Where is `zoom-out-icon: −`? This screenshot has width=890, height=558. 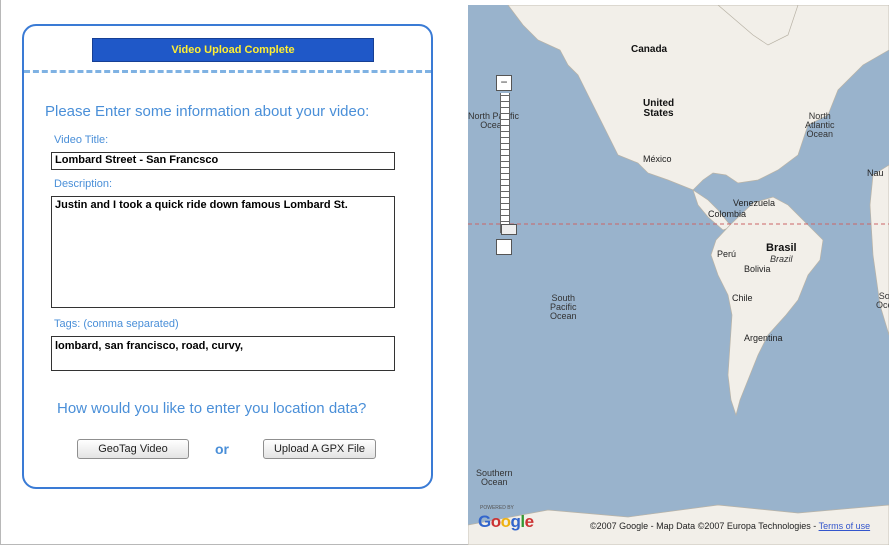 zoom-out-icon: − is located at coordinates (504, 83).